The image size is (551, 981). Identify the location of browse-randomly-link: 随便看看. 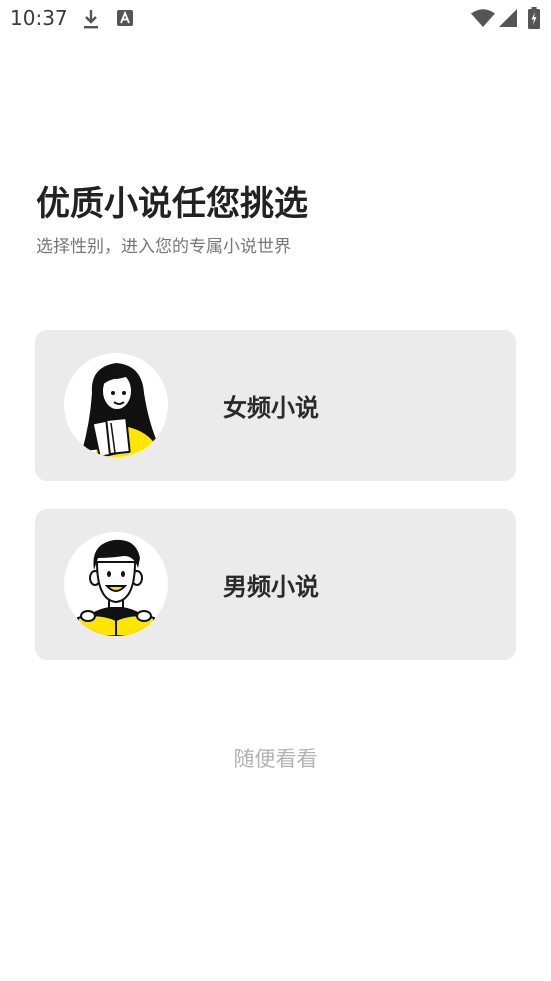
(275, 758).